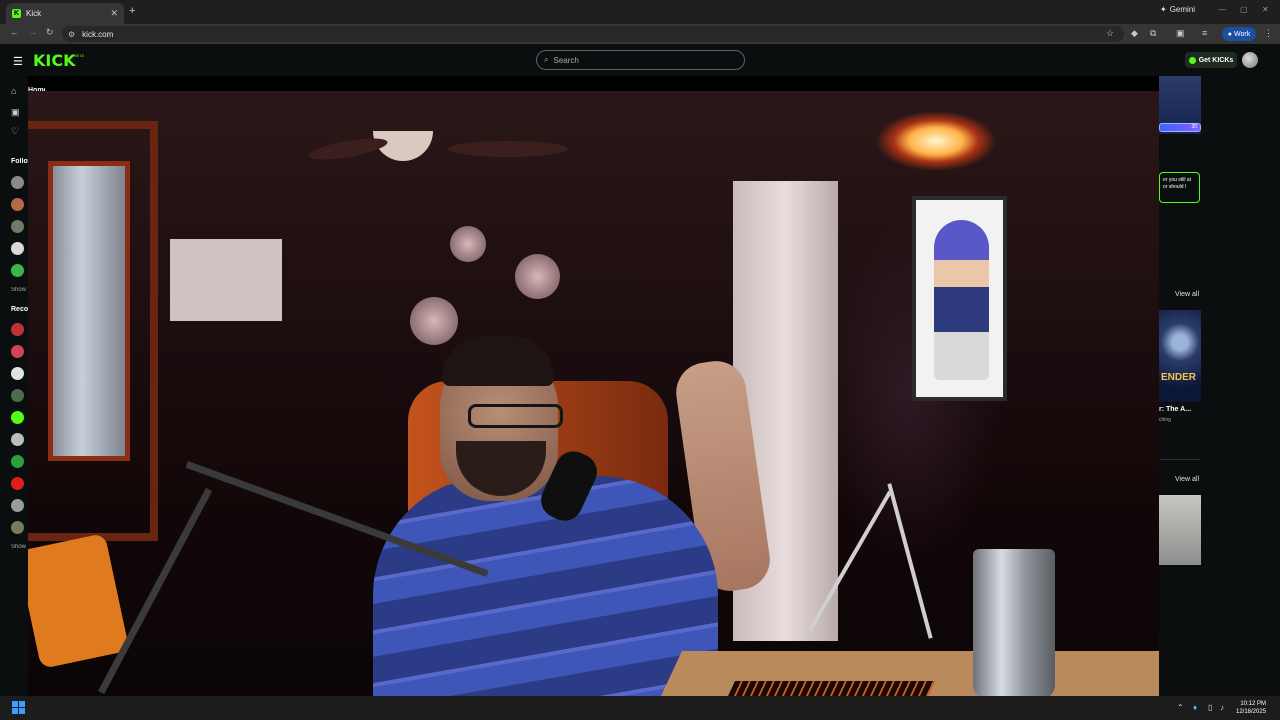  What do you see at coordinates (593, 34) in the screenshot?
I see `address-bar: ⚙ kick.com` at bounding box center [593, 34].